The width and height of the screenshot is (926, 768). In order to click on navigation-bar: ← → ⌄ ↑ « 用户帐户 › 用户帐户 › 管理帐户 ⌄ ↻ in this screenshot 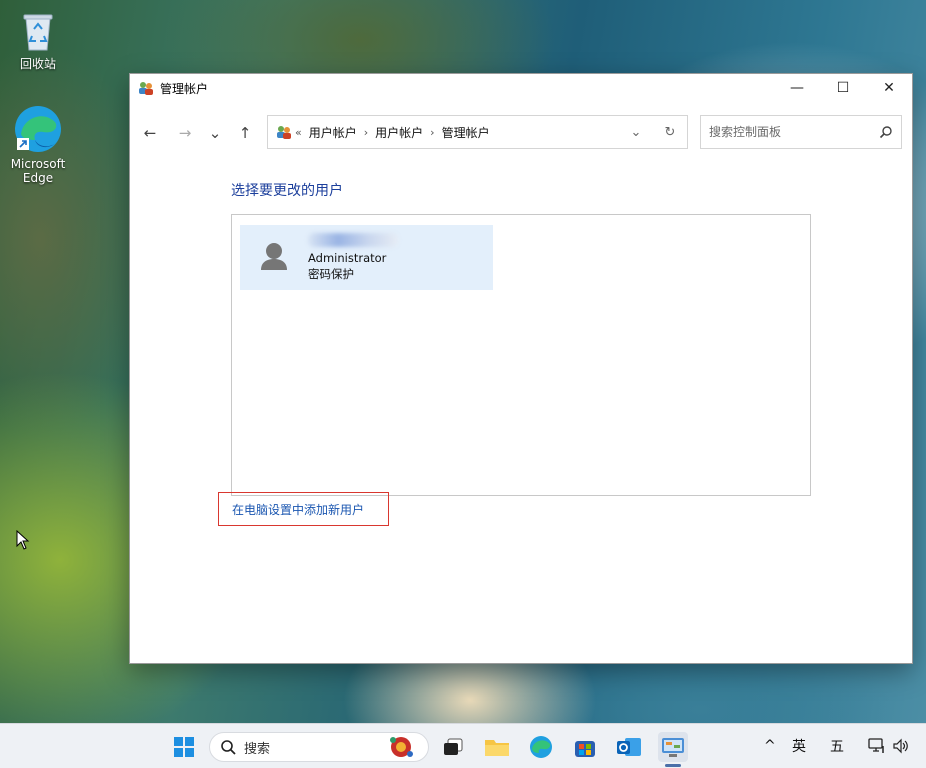, I will do `click(521, 132)`.